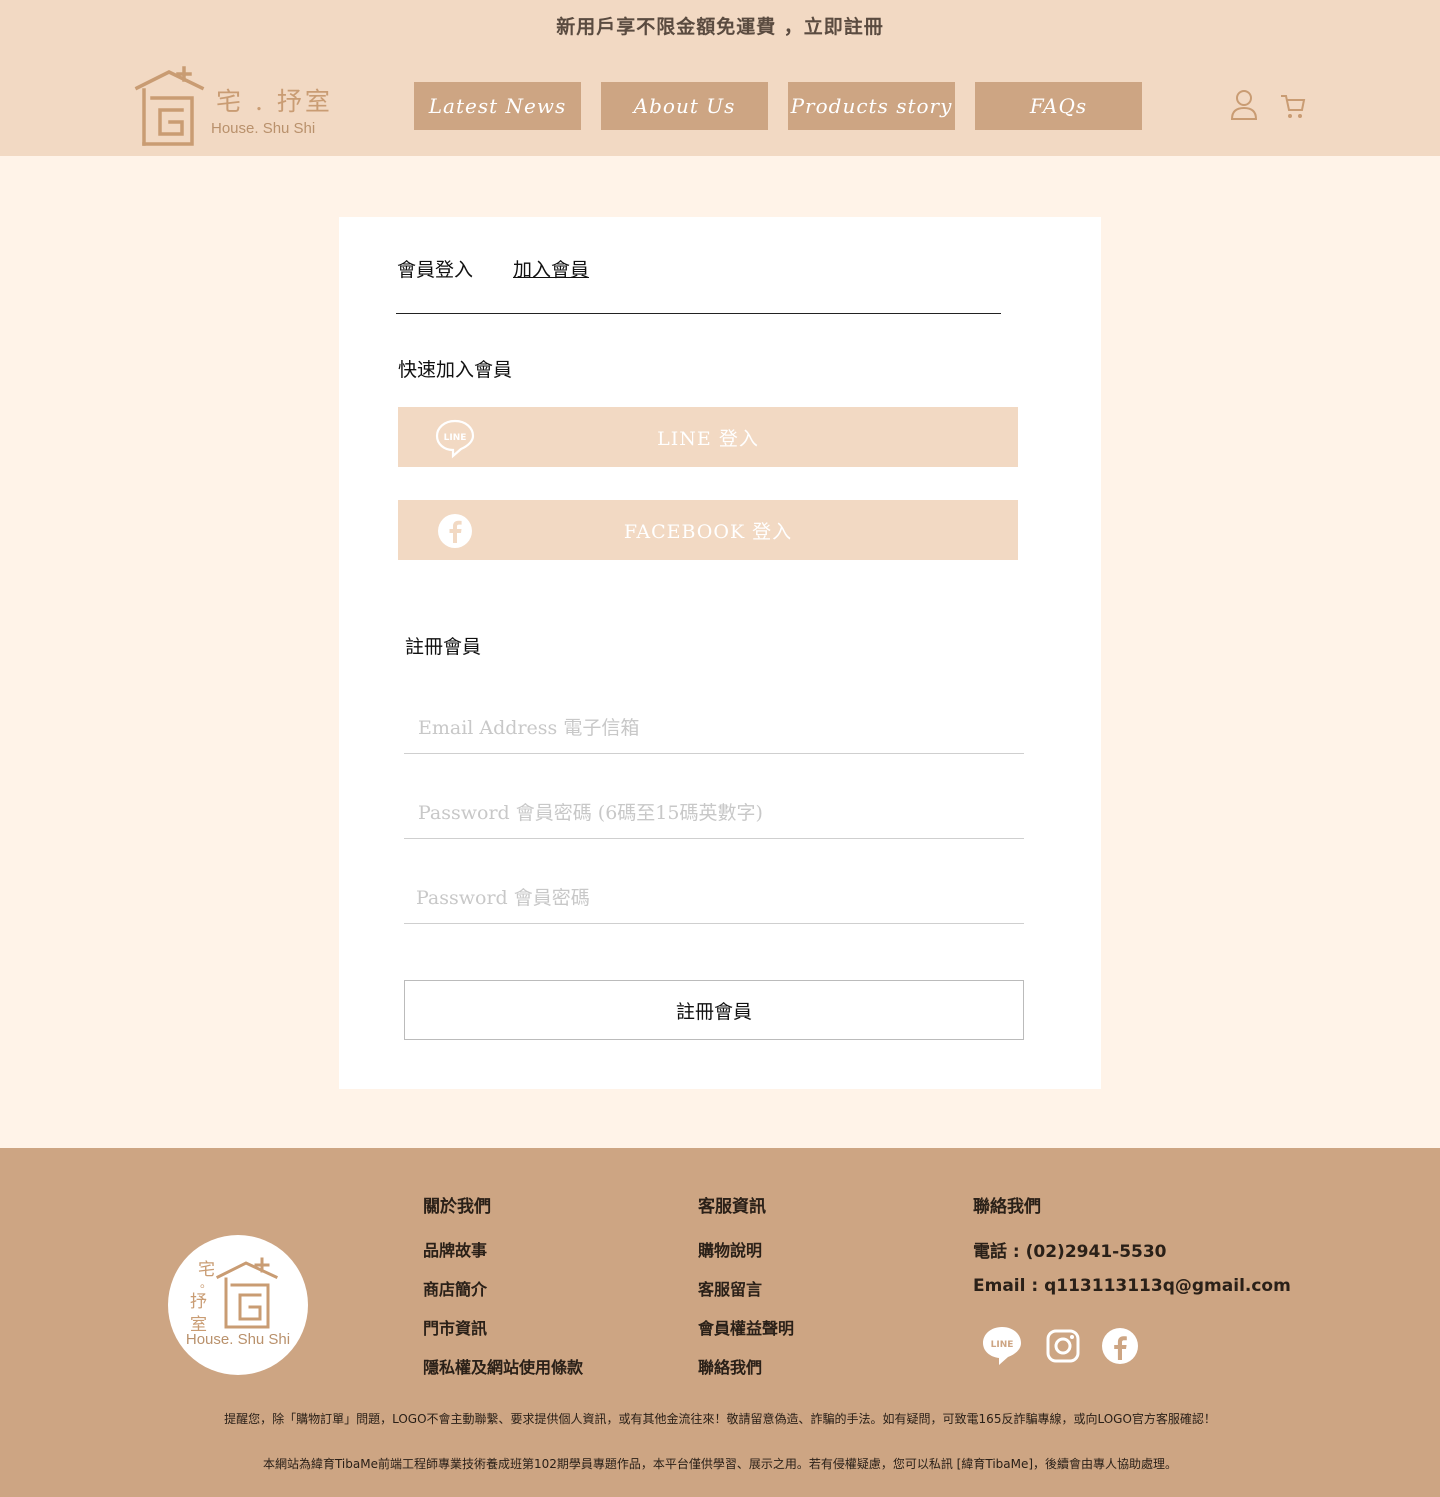 The image size is (1440, 1497). What do you see at coordinates (714, 1010) in the screenshot?
I see `register-submit-button: 註冊會員` at bounding box center [714, 1010].